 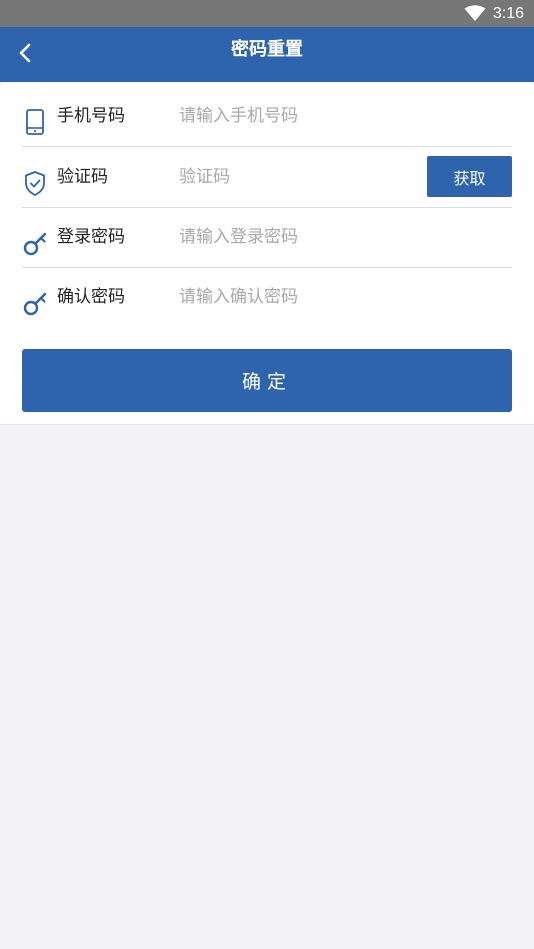 What do you see at coordinates (299, 116) in the screenshot?
I see `phone-input` at bounding box center [299, 116].